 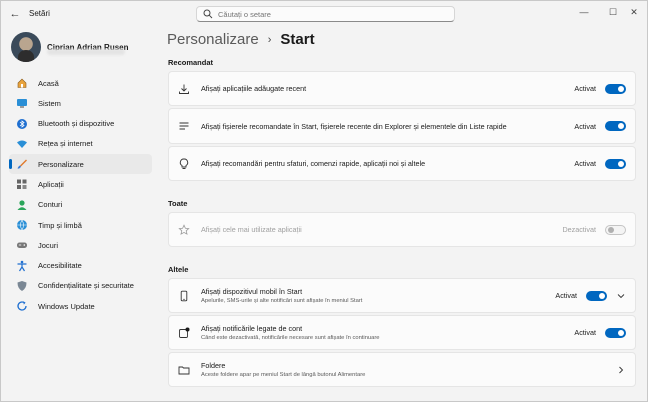 What do you see at coordinates (80, 205) in the screenshot?
I see `sidebar-item-accounts: Conturi` at bounding box center [80, 205].